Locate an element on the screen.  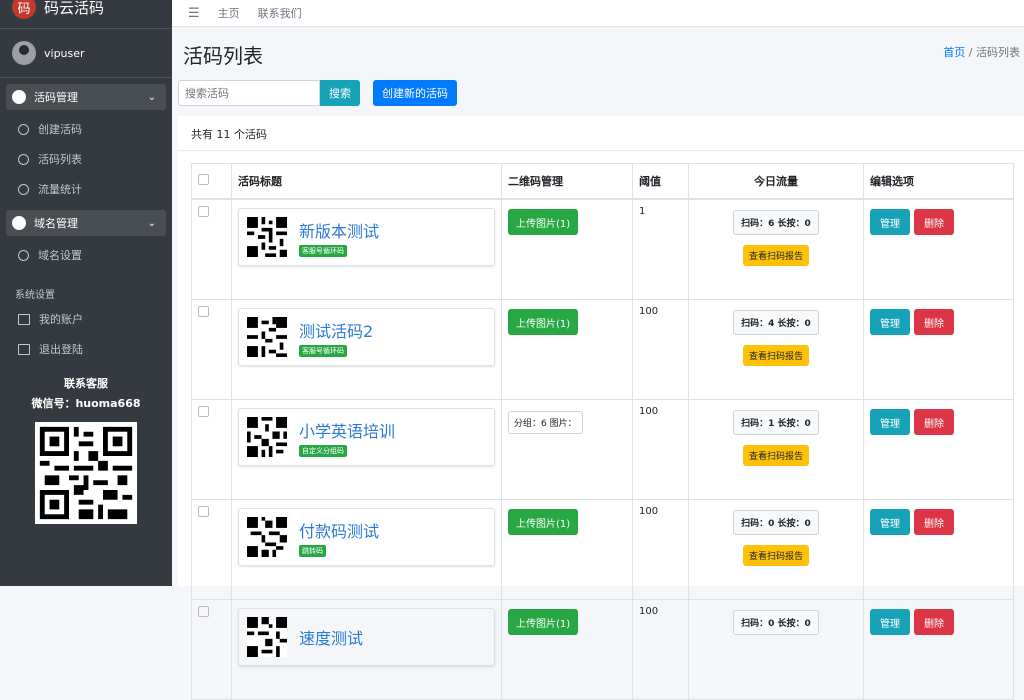
type-badge: 跳转码 is located at coordinates (312, 550).